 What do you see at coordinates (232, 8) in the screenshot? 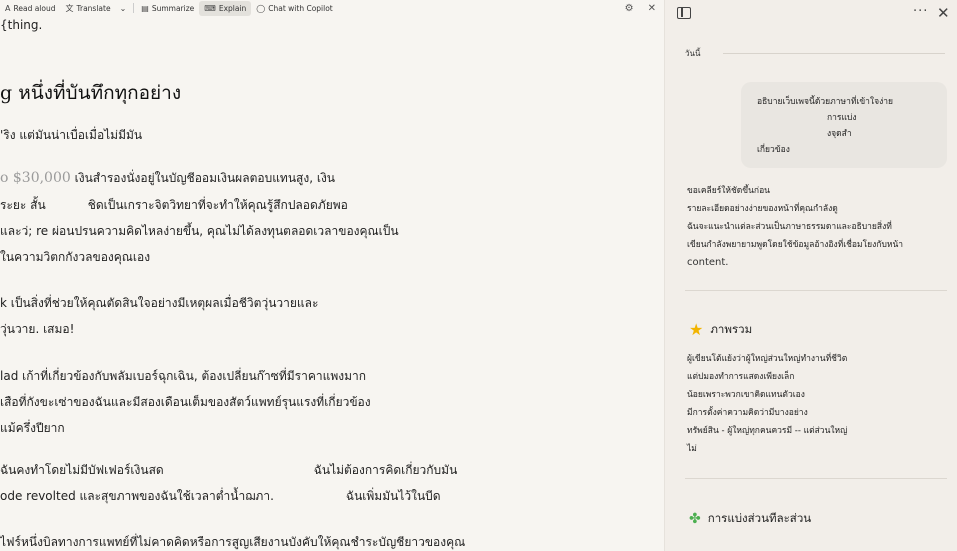
I see `explain-label: Explain` at bounding box center [232, 8].